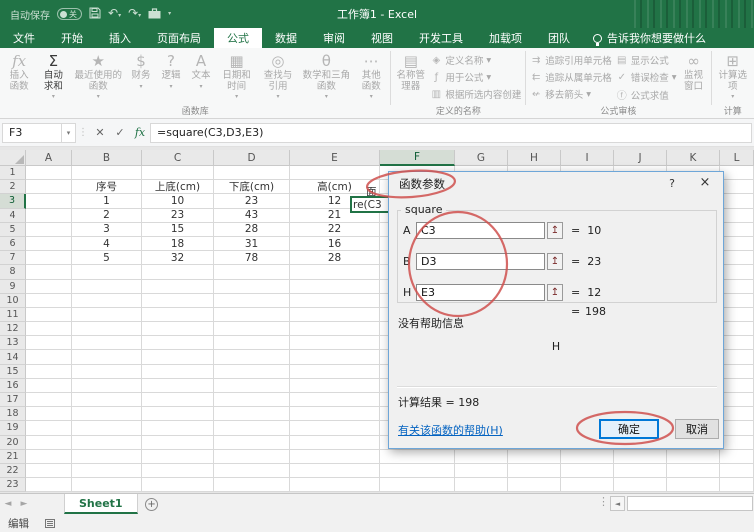 Image resolution: width=754 pixels, height=532 pixels. I want to click on cell-E19, so click(335, 428).